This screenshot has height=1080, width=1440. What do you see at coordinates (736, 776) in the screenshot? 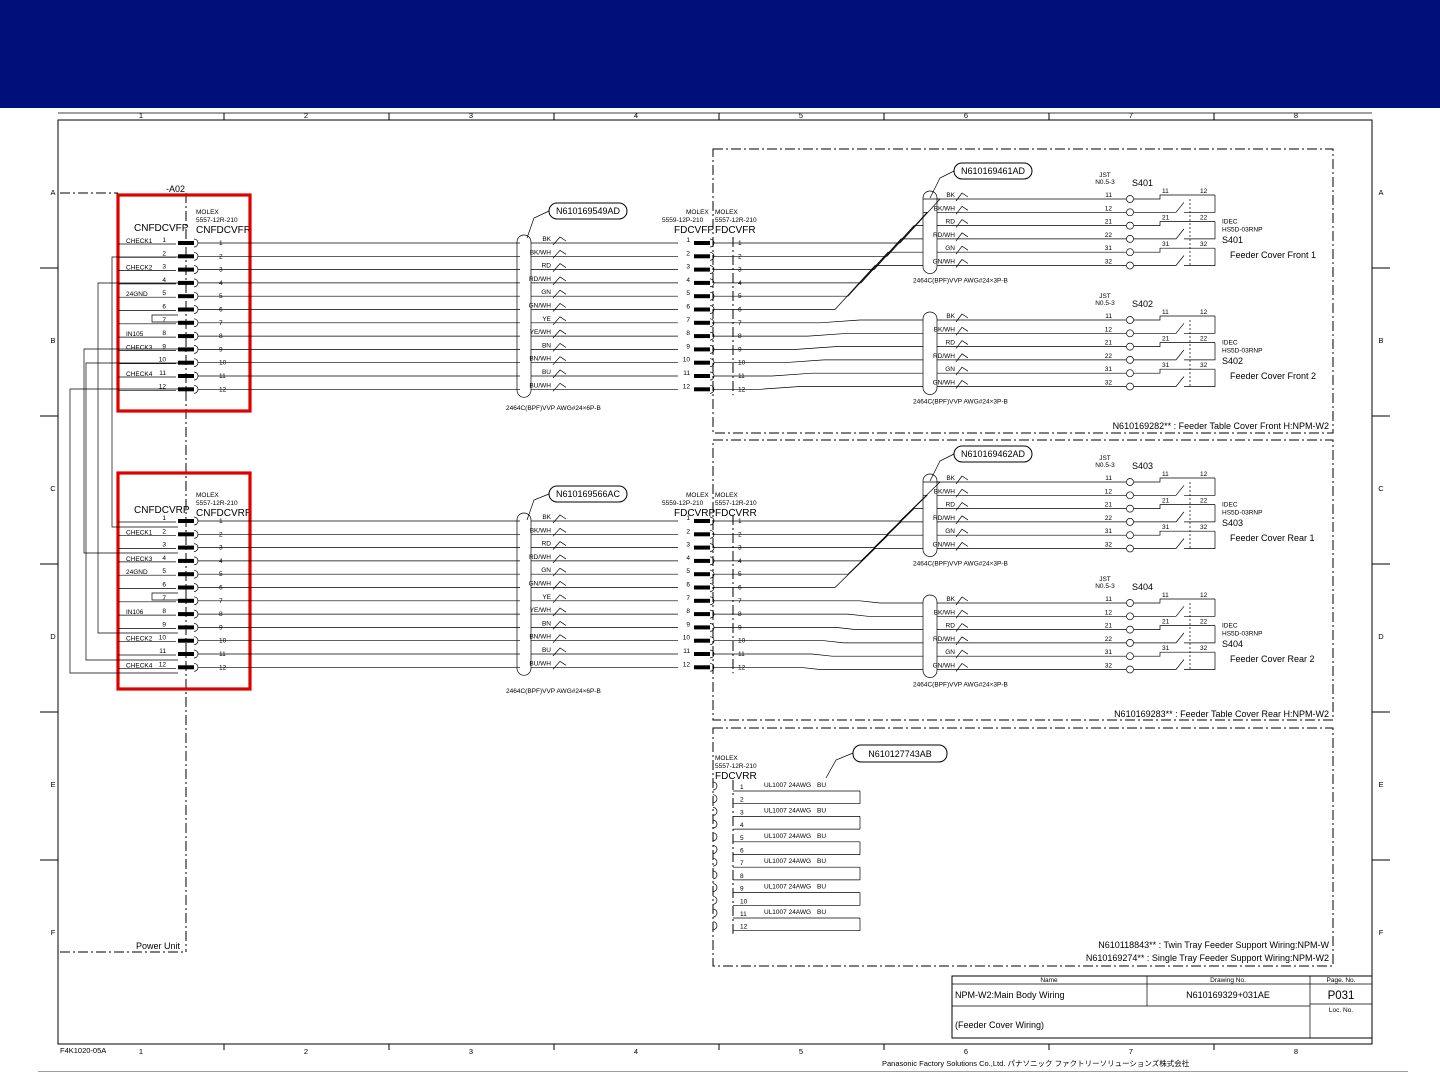
I see `connector-label: FDCVRR` at bounding box center [736, 776].